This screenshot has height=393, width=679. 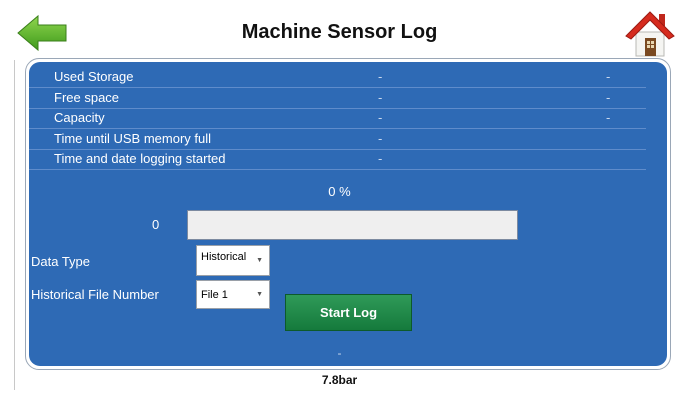 I want to click on info-label: Time until USB memory full, so click(x=132, y=138).